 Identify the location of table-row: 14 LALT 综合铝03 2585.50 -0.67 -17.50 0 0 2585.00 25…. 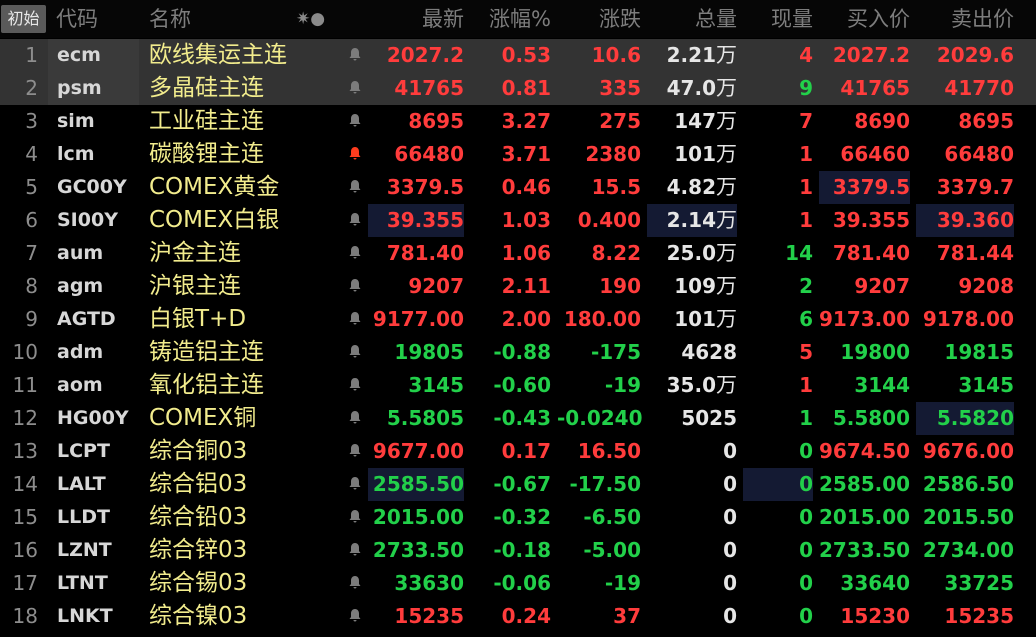
(518, 484).